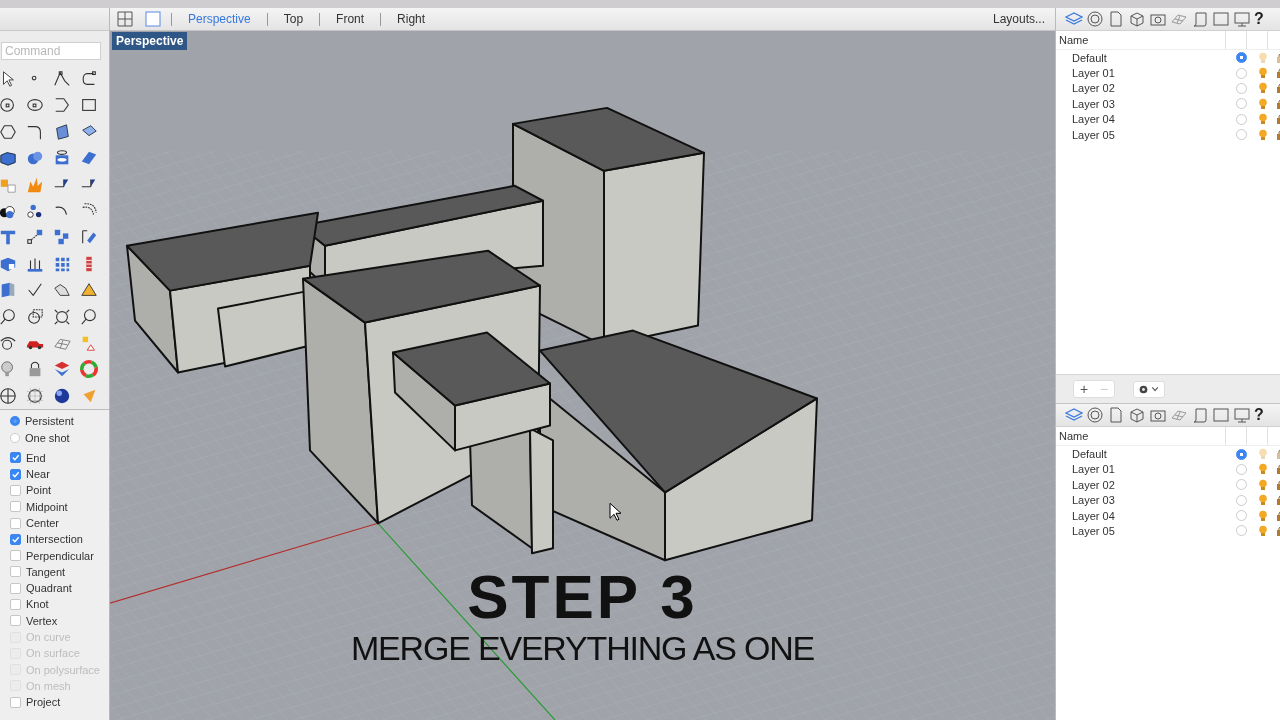 This screenshot has height=720, width=1280. I want to click on checkbox-label: Vertex, so click(42, 620).